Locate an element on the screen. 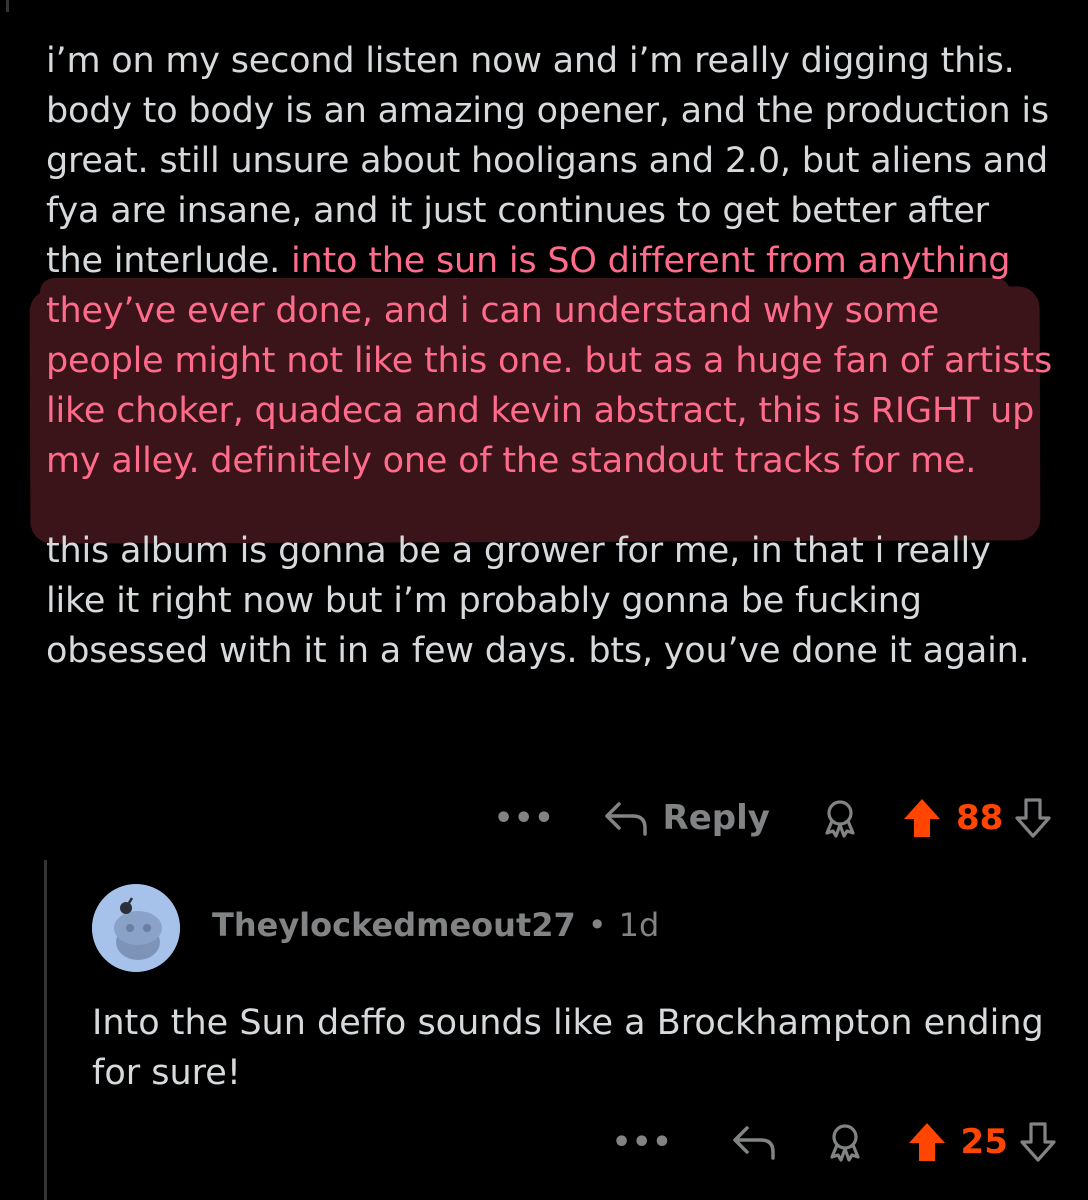  comment-actions: ••• Reply 88 is located at coordinates (773, 818).